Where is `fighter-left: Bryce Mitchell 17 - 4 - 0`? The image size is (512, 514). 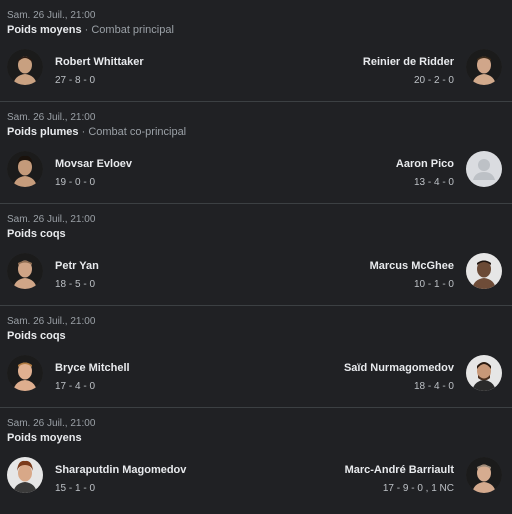
fighter-left: Bryce Mitchell 17 - 4 - 0 is located at coordinates (127, 375).